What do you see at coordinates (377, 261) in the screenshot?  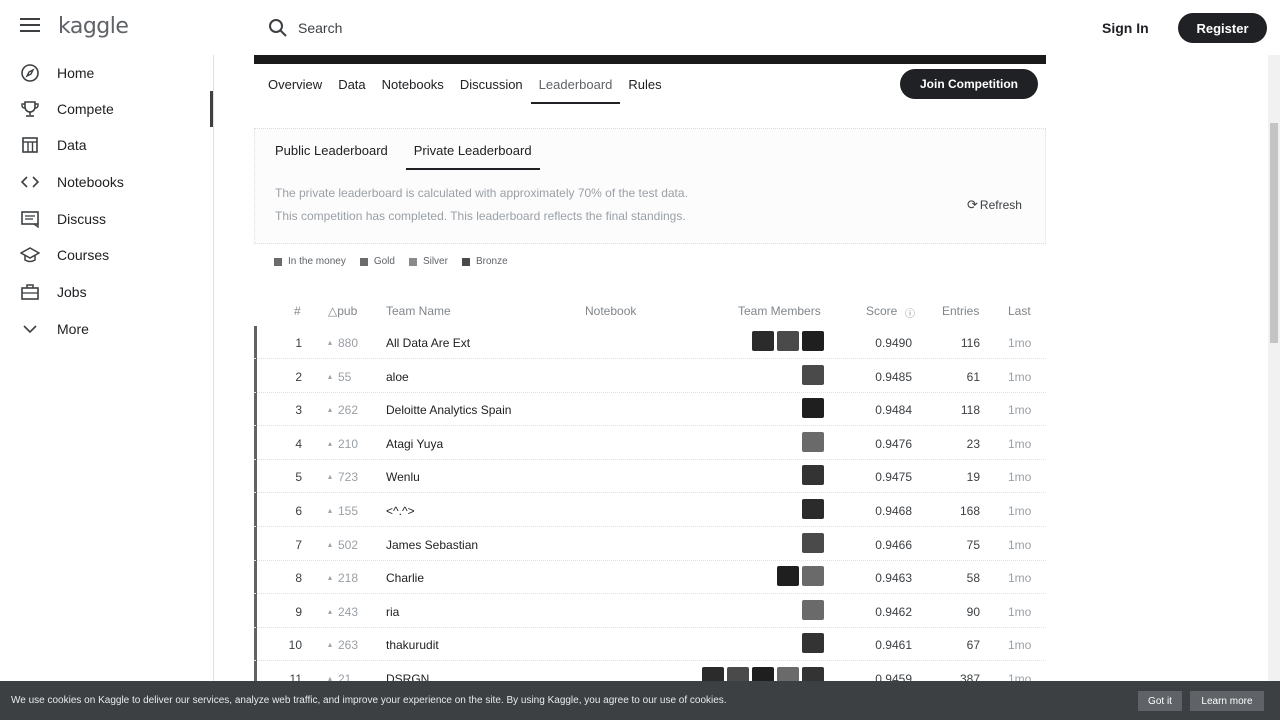 I see `legend-item: Gold` at bounding box center [377, 261].